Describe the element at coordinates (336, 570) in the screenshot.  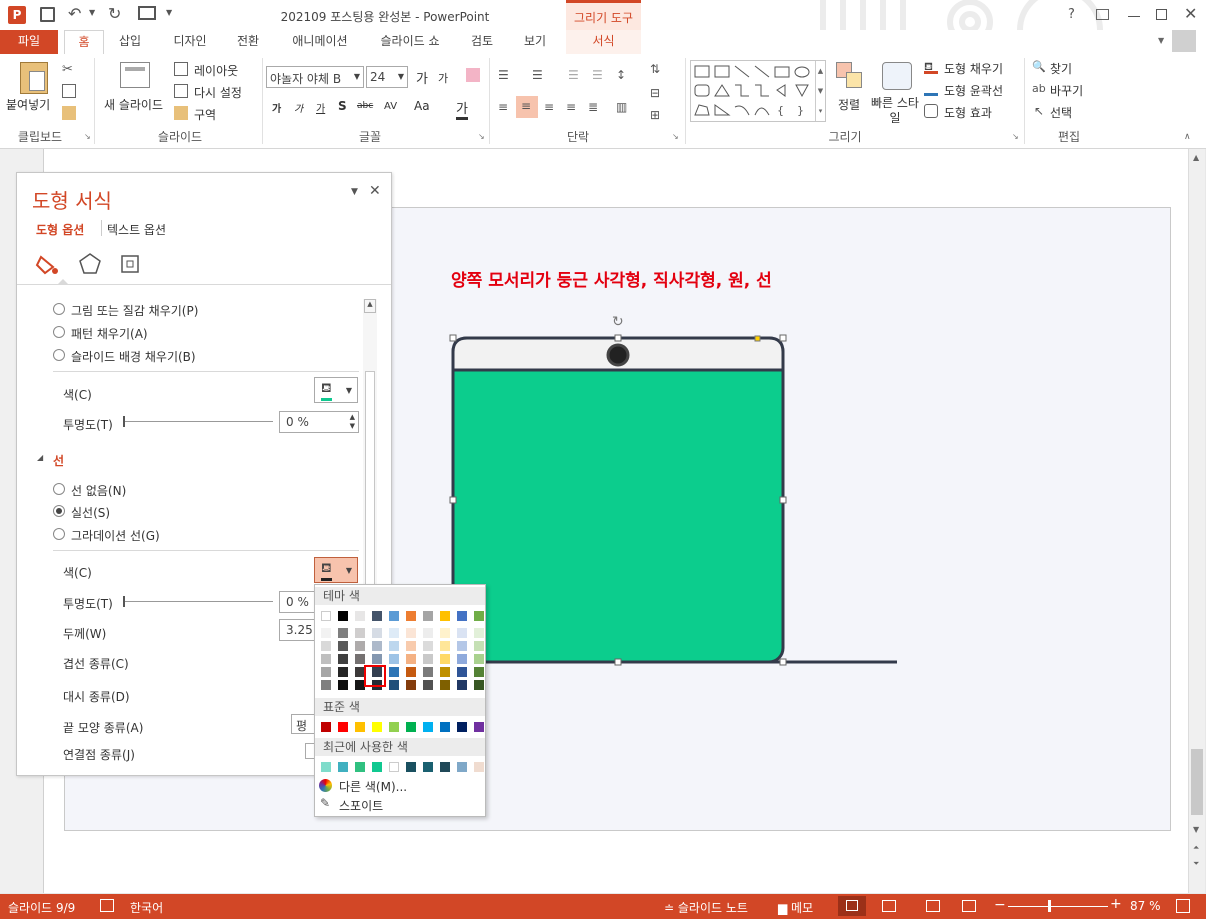
I see `line-color-button: ⛾ ▼` at that location.